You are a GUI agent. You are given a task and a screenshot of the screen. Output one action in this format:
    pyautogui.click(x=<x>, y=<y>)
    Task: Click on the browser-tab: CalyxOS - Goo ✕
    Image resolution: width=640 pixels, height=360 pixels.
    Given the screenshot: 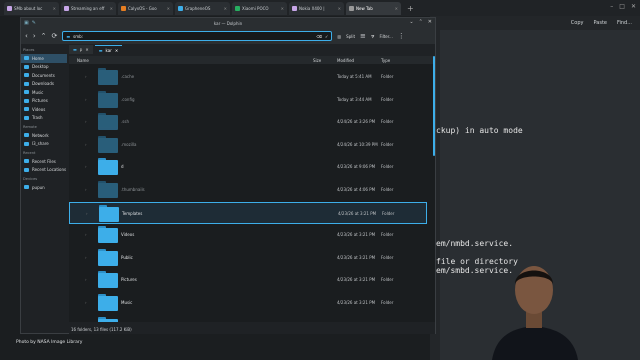 What is the action you would take?
    pyautogui.click(x=145, y=8)
    